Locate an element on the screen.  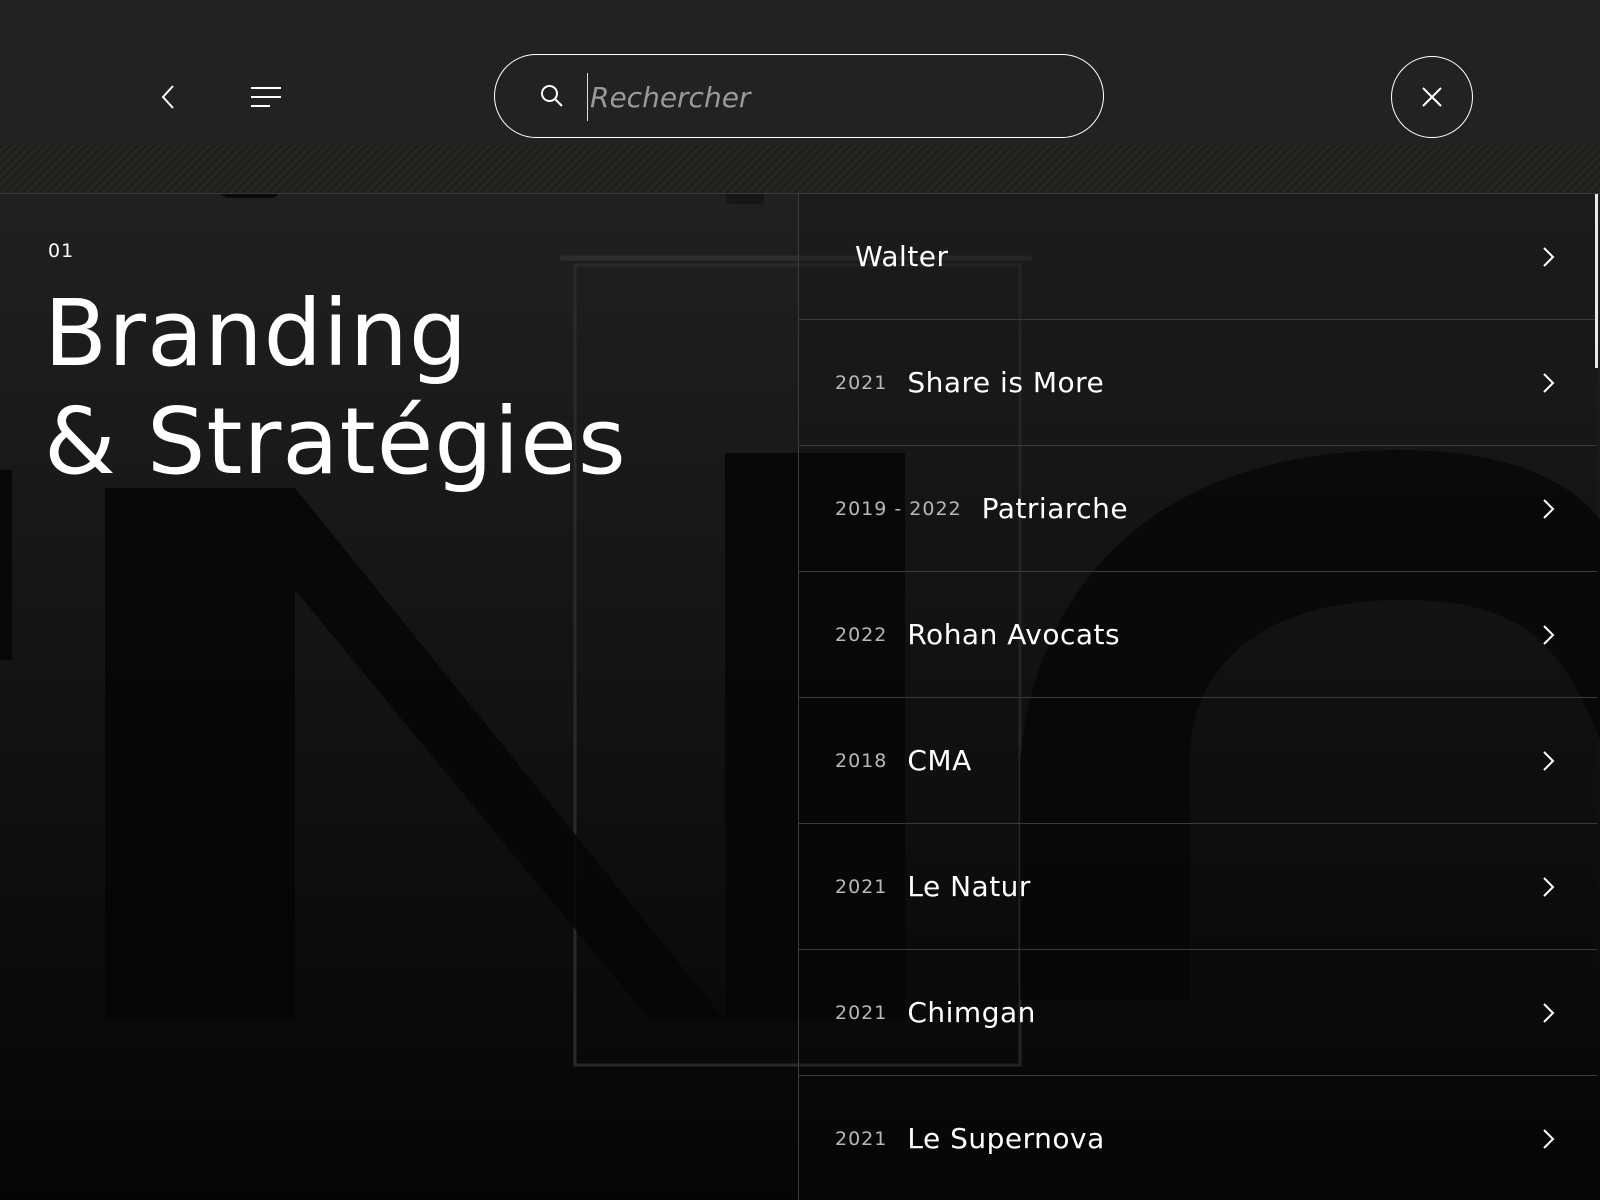
project-name: Patriarche is located at coordinates (1055, 508).